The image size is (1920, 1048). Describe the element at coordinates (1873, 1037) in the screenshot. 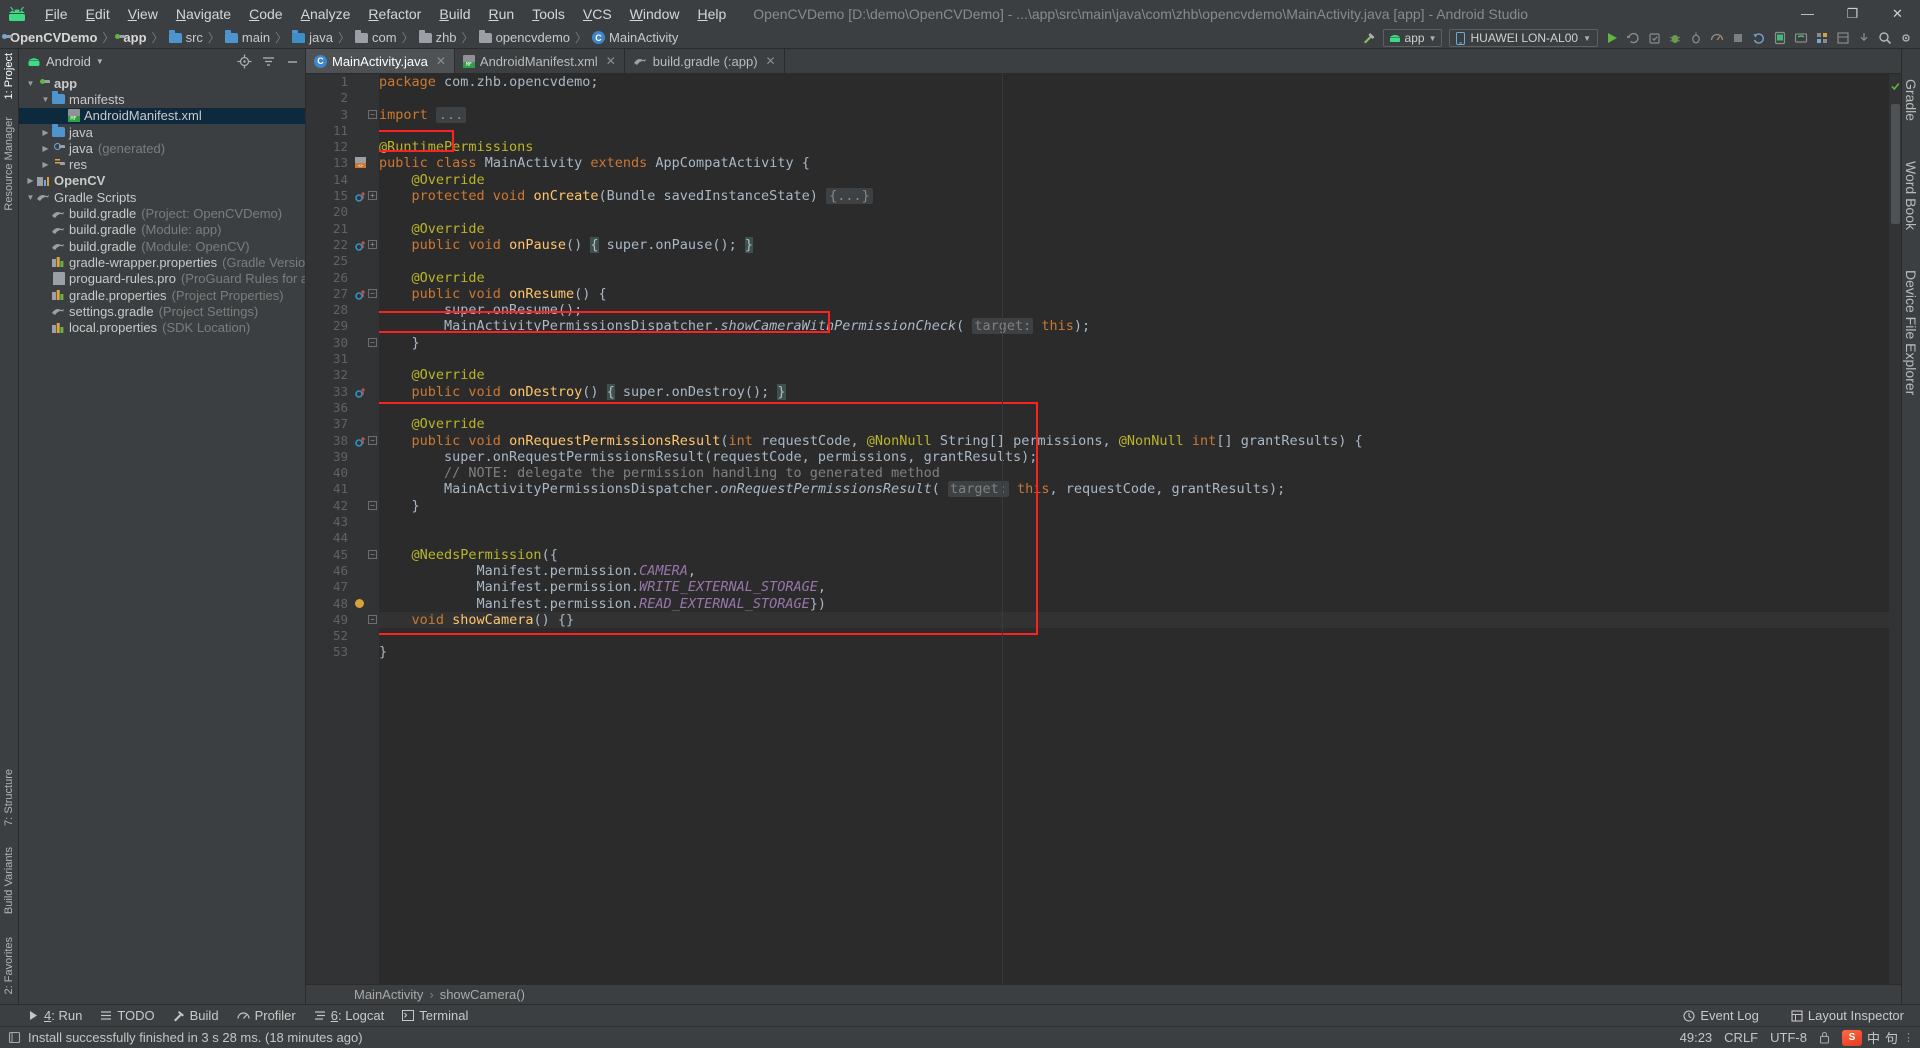

I see `ime-mode-chinese: 中` at that location.